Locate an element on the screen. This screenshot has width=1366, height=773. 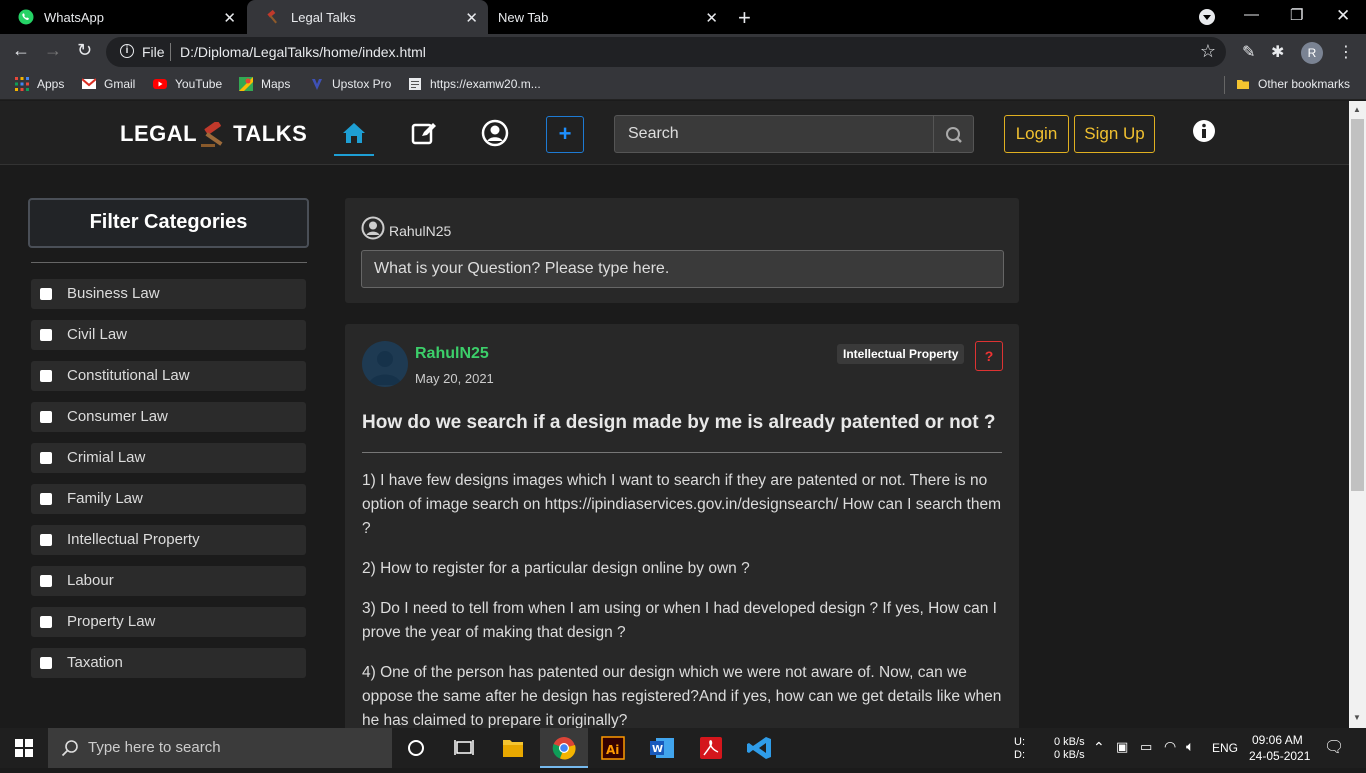
notifications-icon: 🗨︎ is located at coordinates (1334, 747).